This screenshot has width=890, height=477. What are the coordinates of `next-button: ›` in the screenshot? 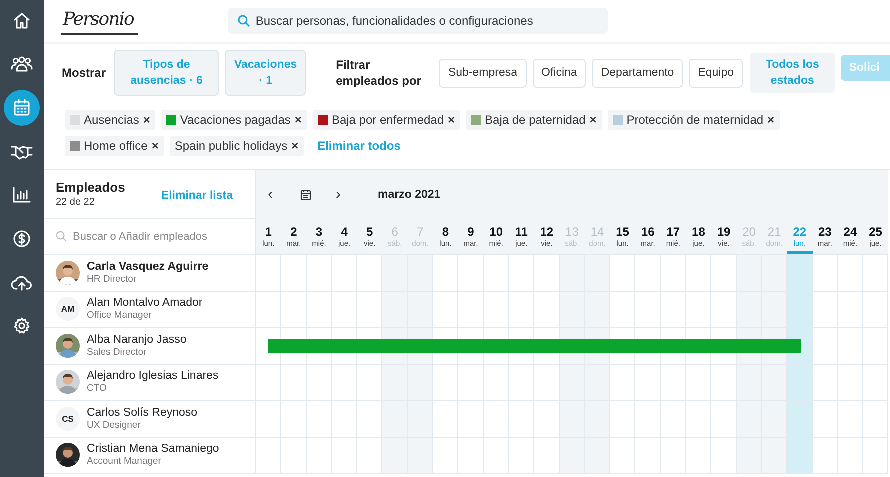 It's located at (350, 194).